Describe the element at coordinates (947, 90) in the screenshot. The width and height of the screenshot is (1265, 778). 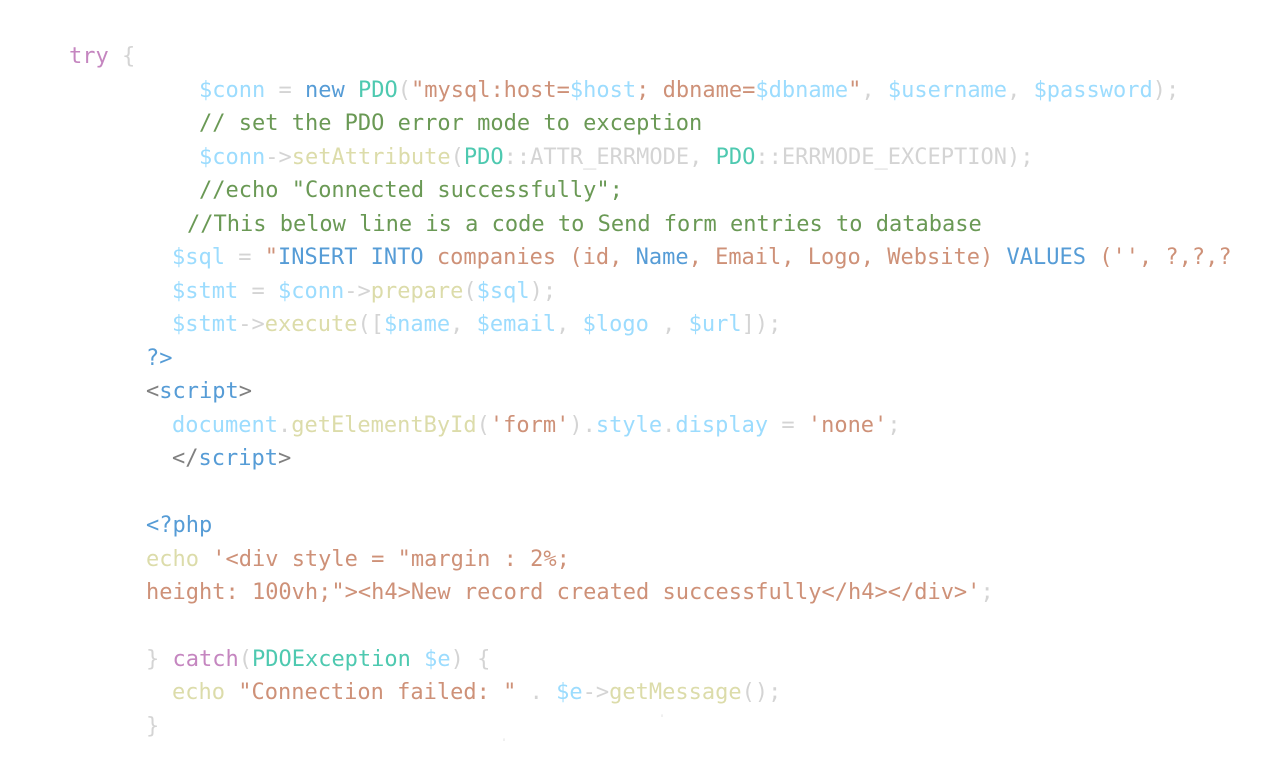
I see `var-username: $username` at that location.